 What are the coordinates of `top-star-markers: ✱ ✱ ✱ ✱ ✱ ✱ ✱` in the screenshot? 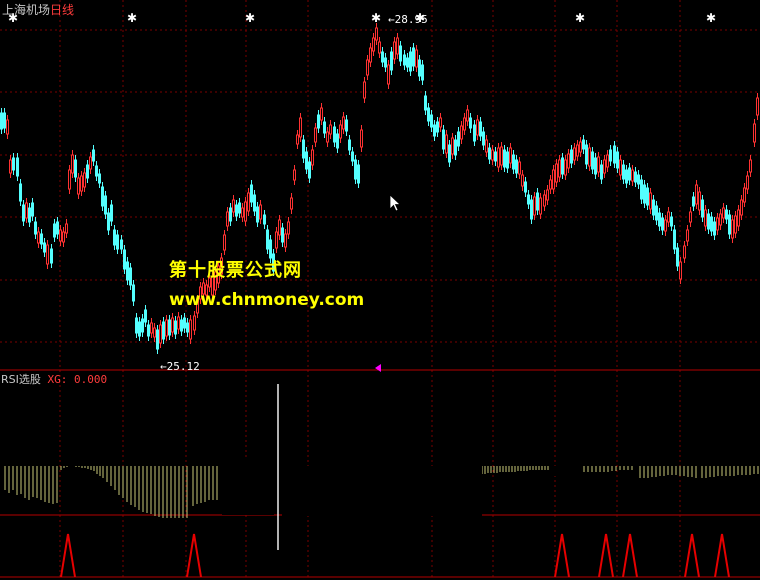 It's located at (362, 18).